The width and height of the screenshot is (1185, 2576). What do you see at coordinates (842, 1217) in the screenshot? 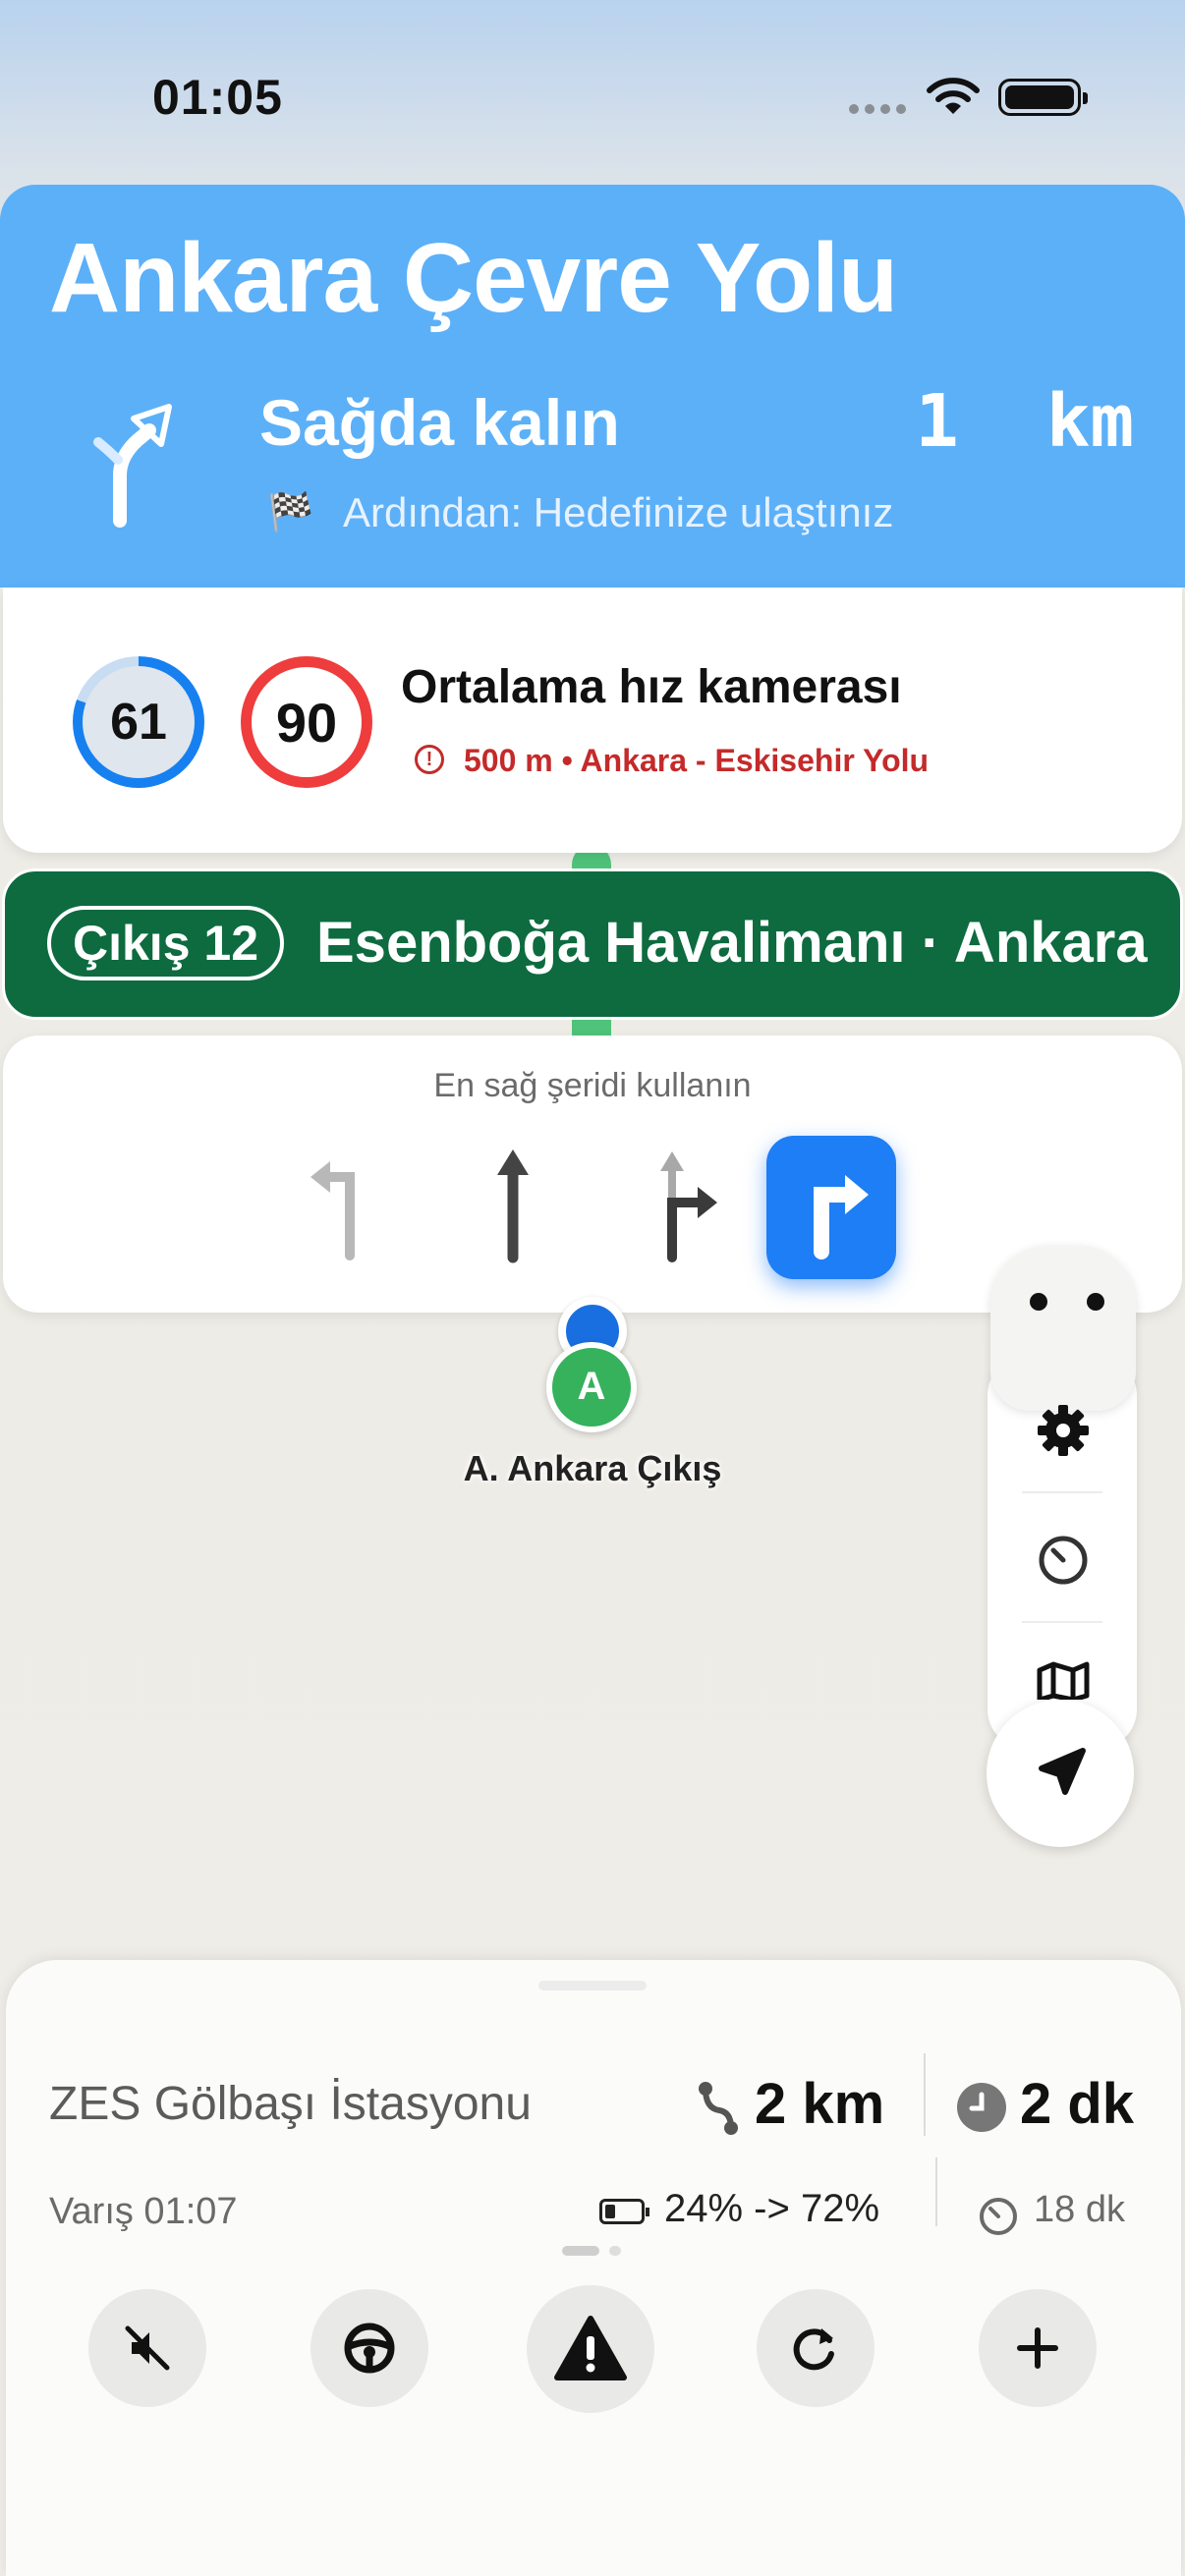
I see `lane-right-arrow-icon` at bounding box center [842, 1217].